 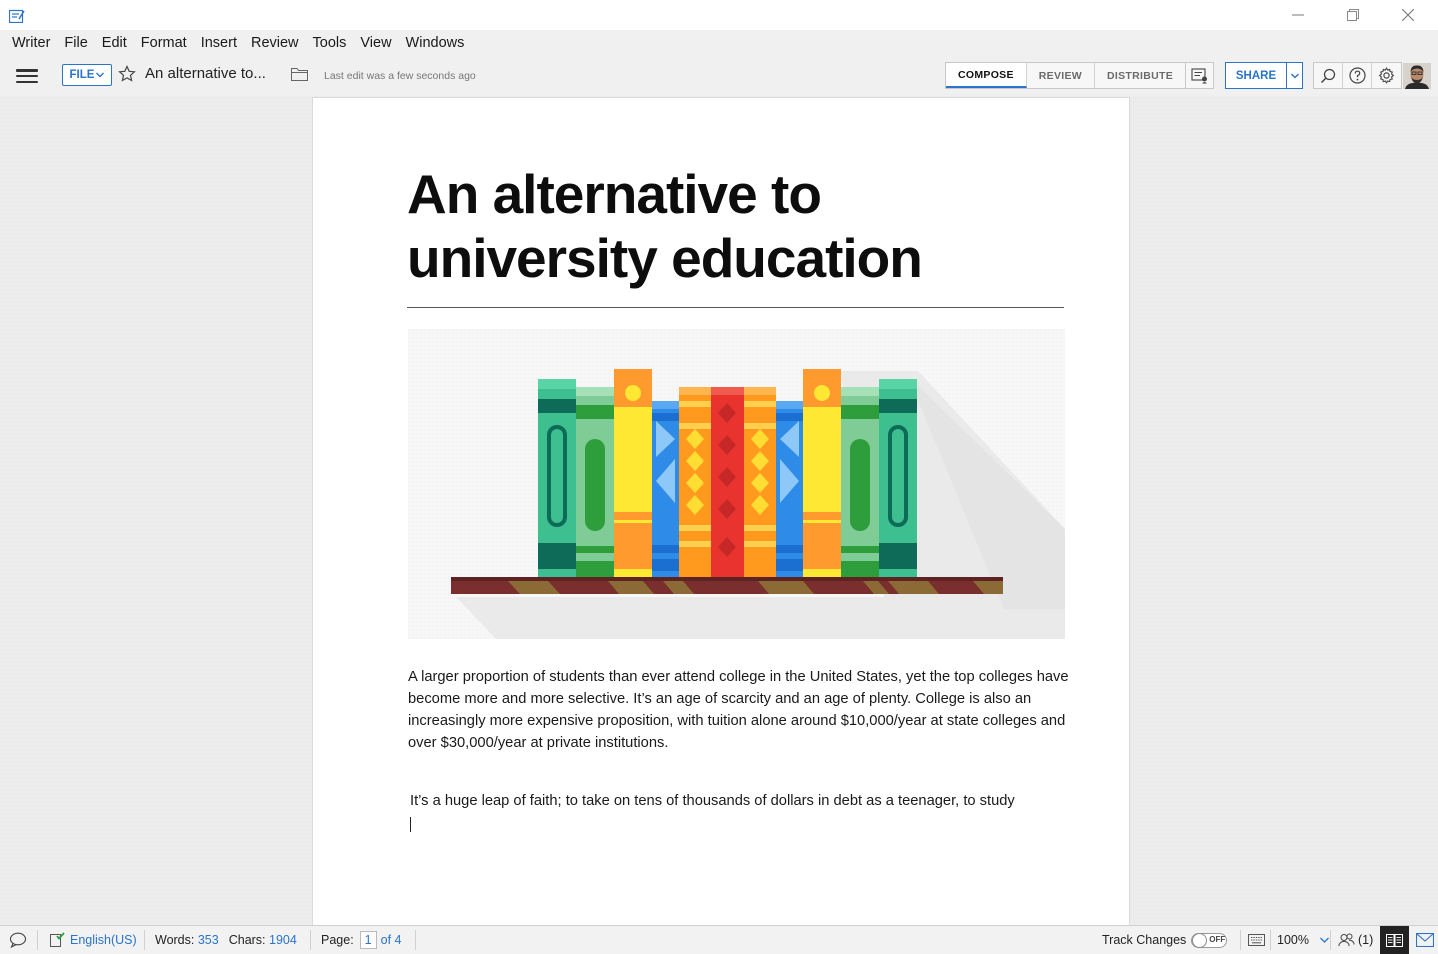 What do you see at coordinates (735, 307) in the screenshot?
I see `horizontal-rule` at bounding box center [735, 307].